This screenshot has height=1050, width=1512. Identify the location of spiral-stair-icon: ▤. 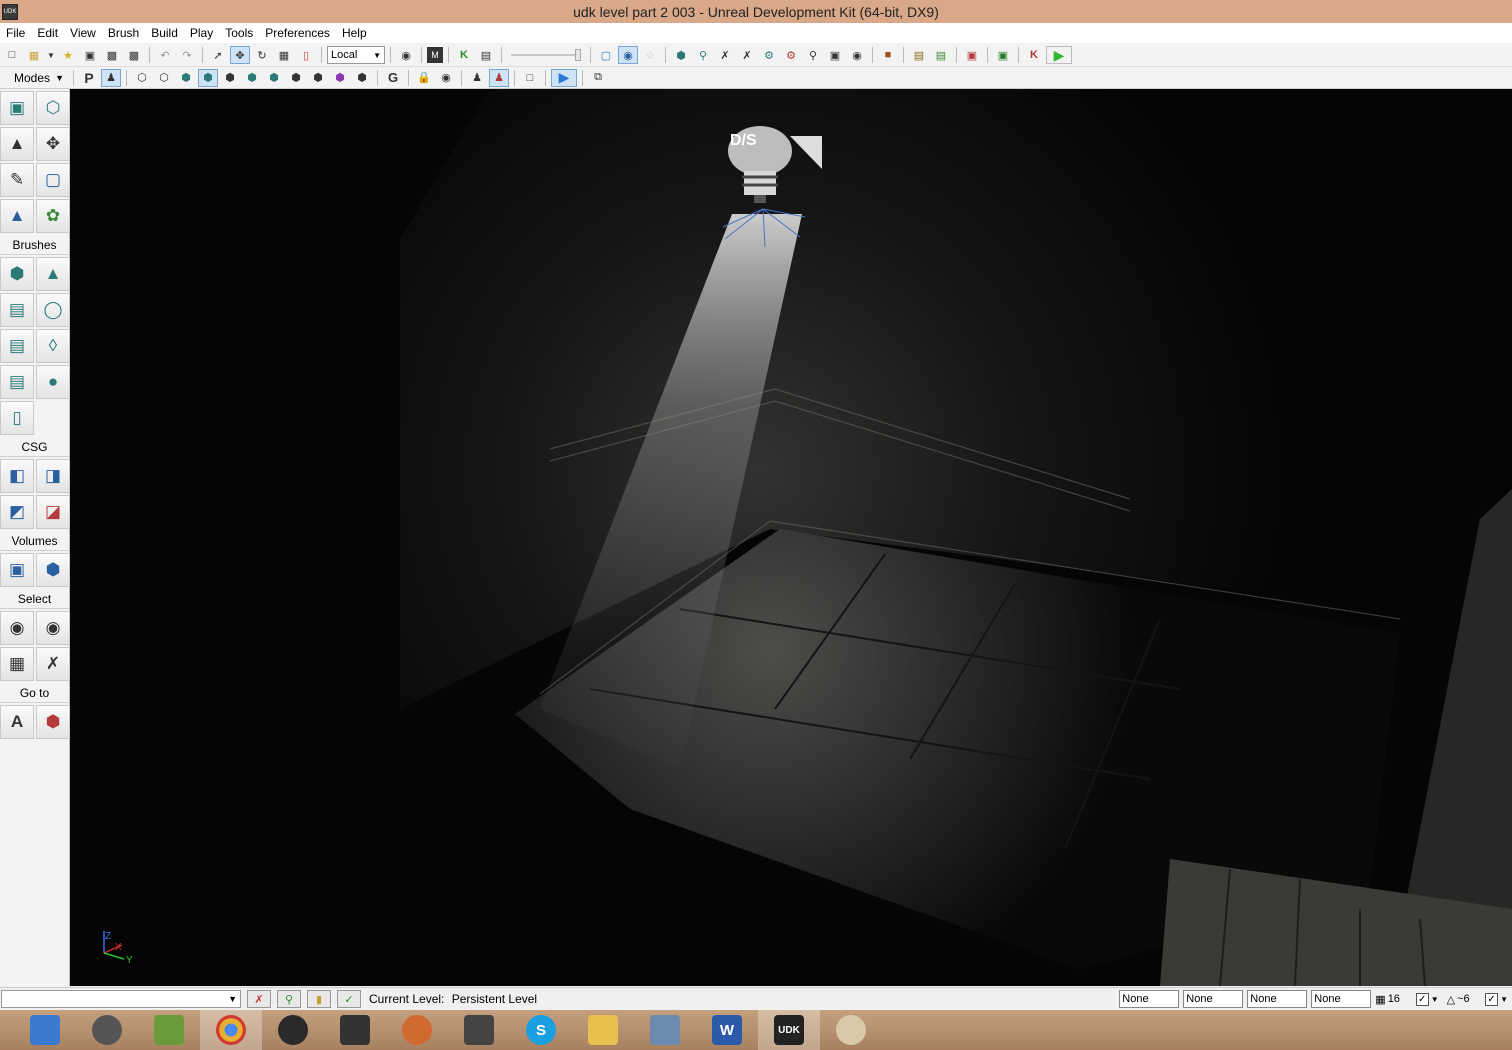
(17, 382).